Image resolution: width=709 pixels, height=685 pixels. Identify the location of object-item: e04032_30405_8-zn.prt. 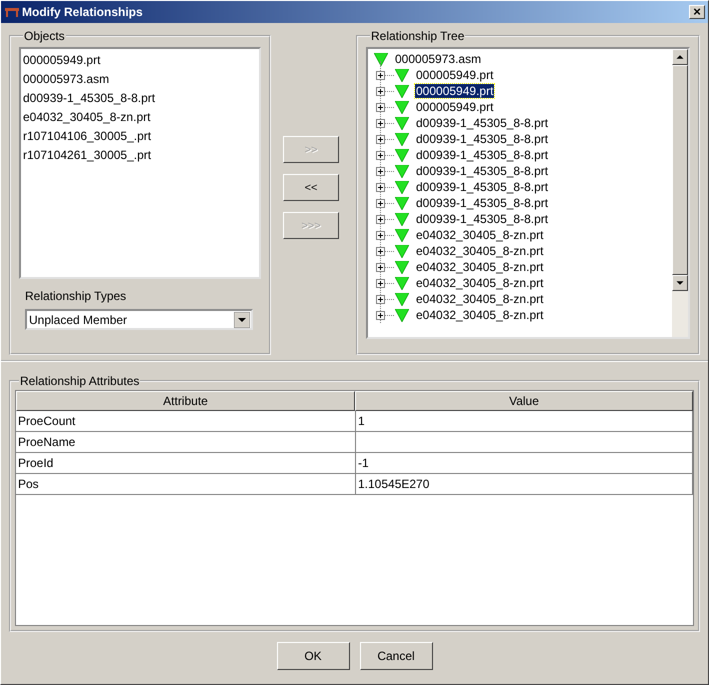
(140, 117).